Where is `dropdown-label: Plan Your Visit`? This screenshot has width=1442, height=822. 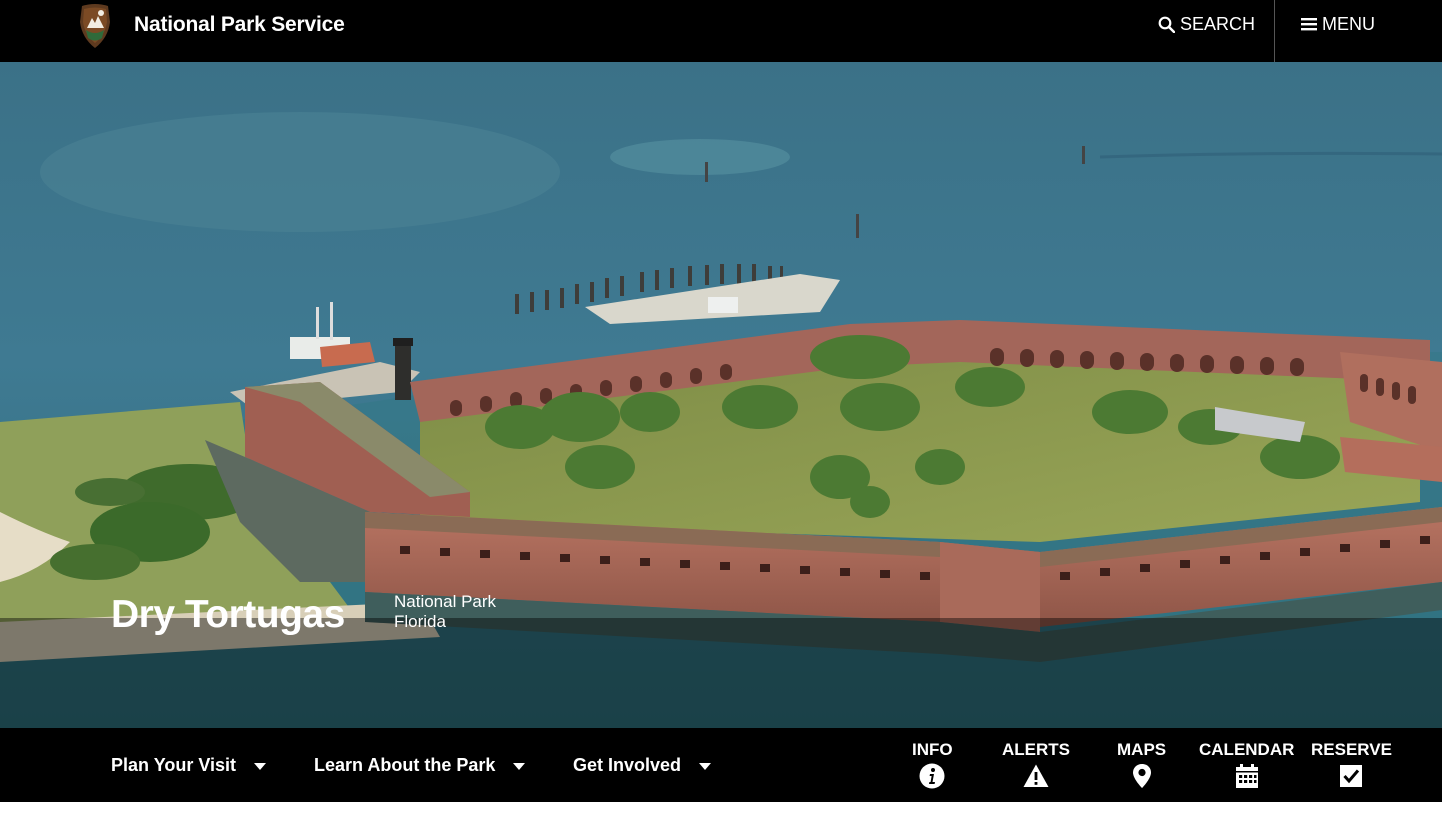 dropdown-label: Plan Your Visit is located at coordinates (174, 764).